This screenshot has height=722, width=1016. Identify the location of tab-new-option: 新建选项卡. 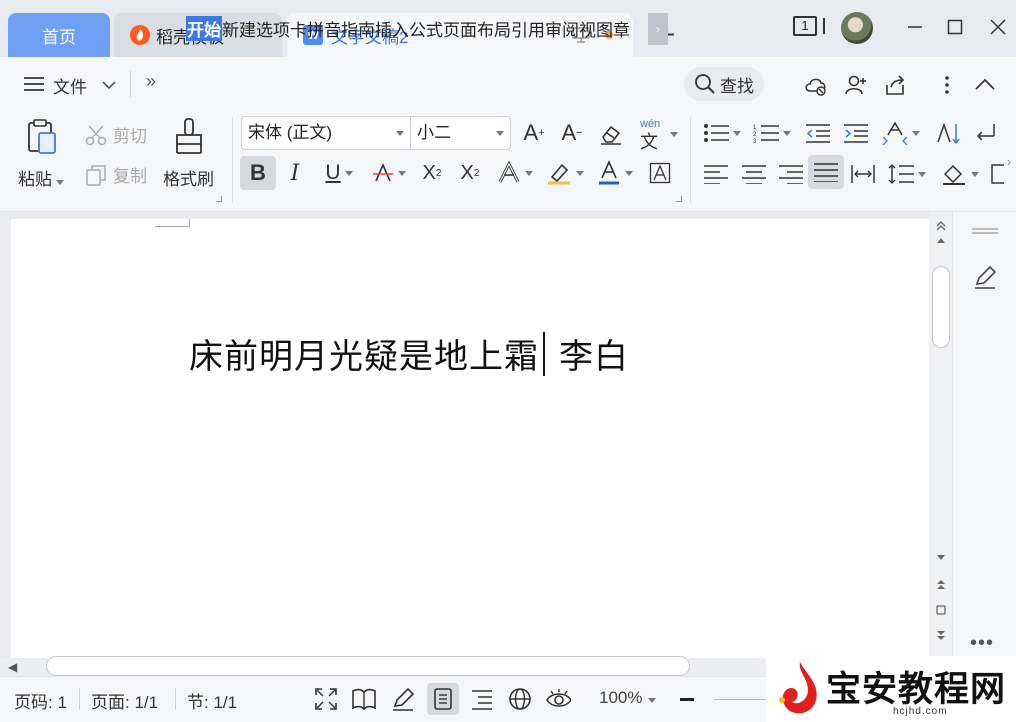
(264, 28).